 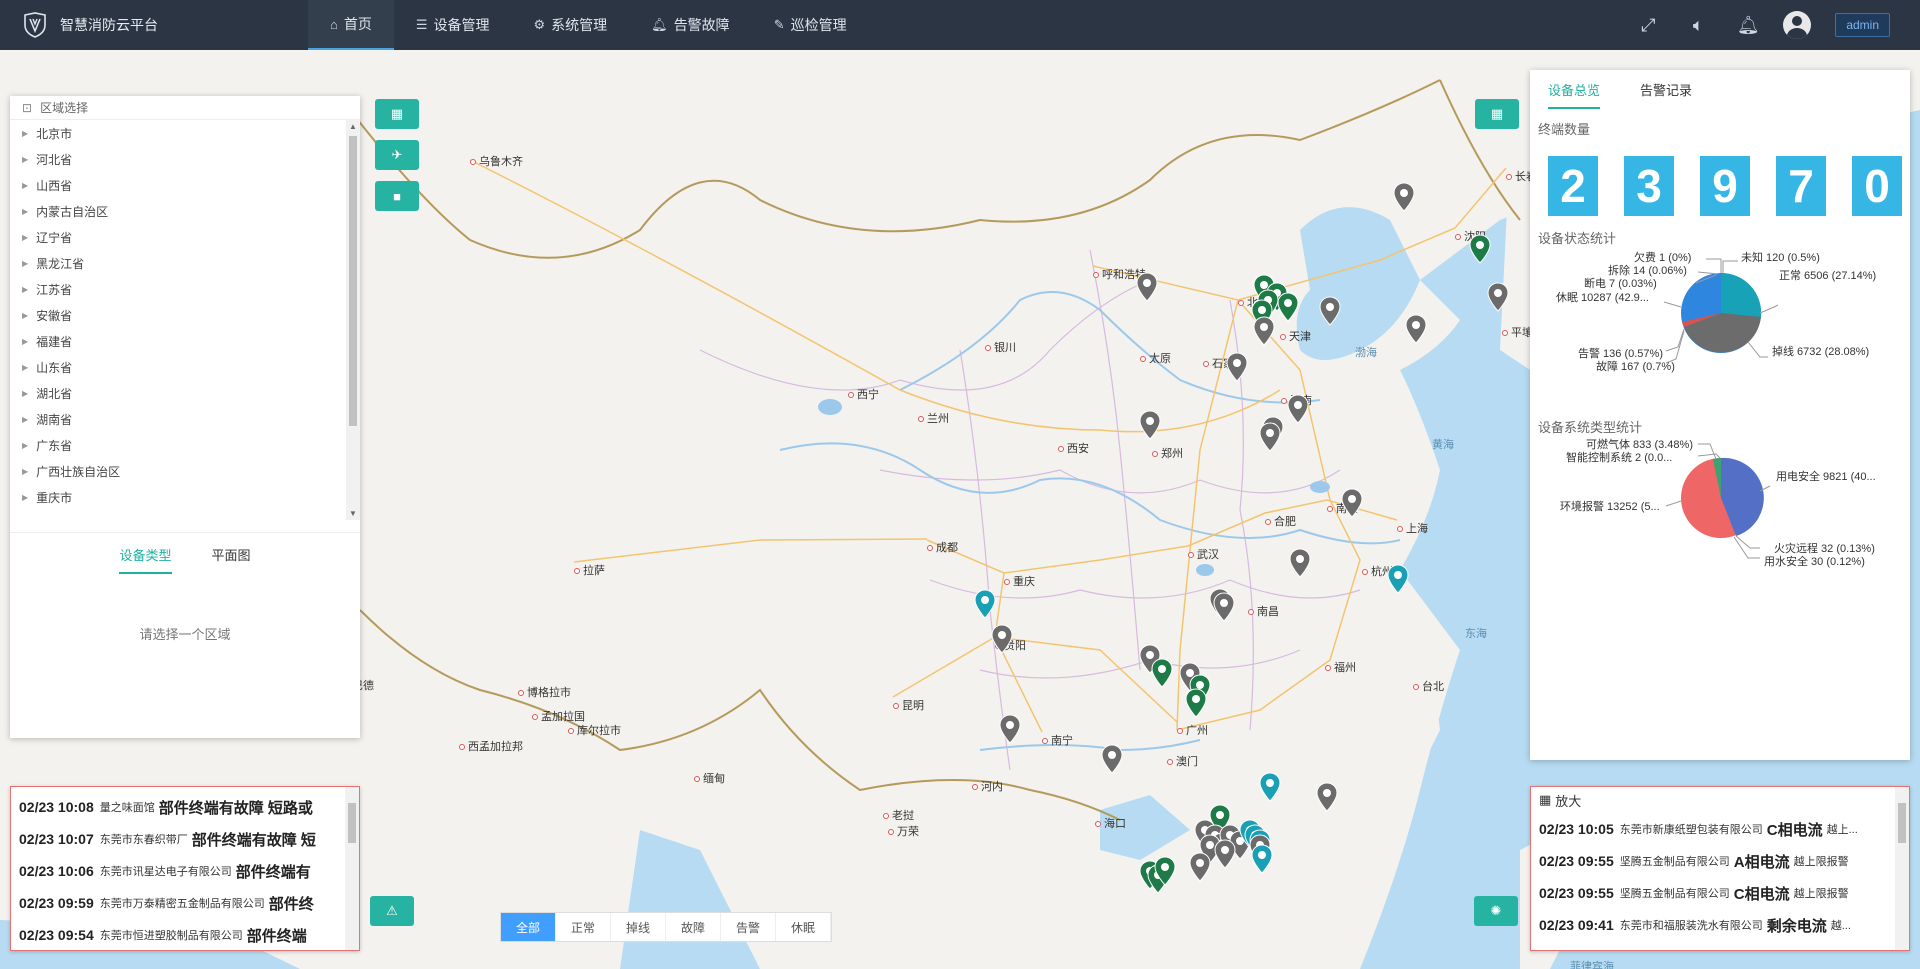 What do you see at coordinates (1496, 911) in the screenshot?
I see `alarm-light-button: ✺` at bounding box center [1496, 911].